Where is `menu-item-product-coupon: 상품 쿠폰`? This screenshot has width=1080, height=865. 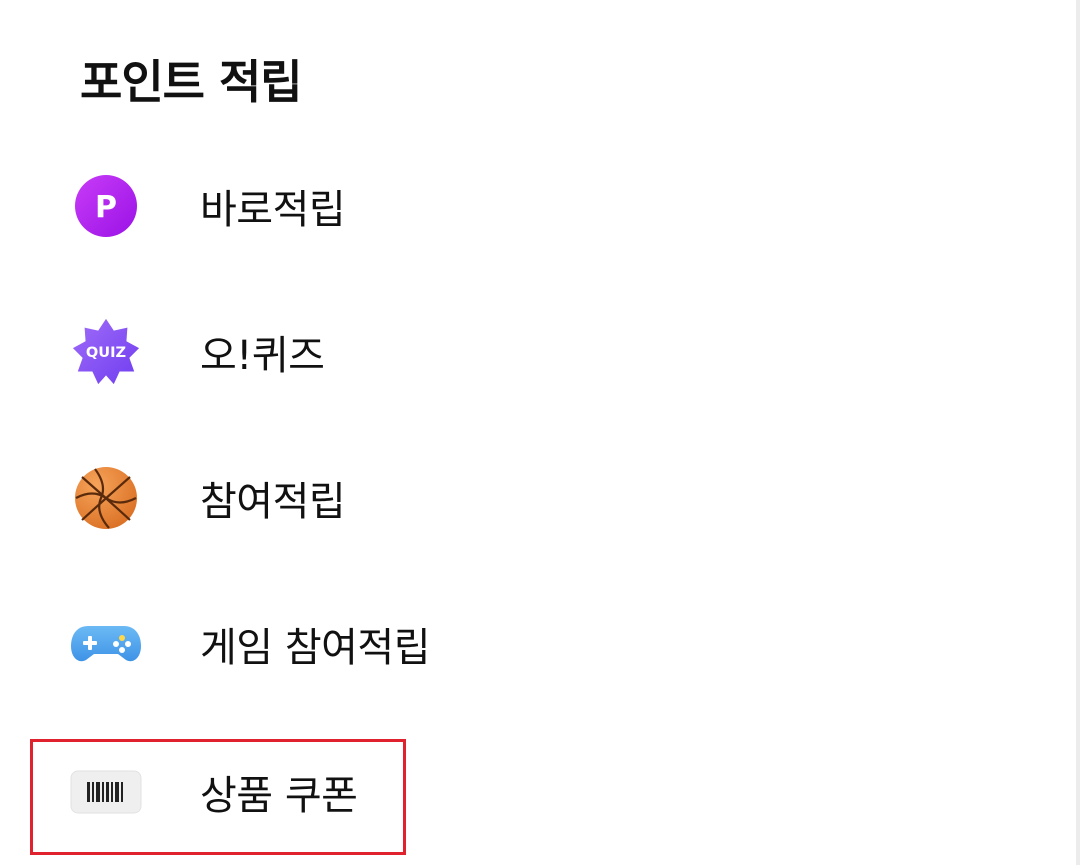 menu-item-product-coupon: 상품 쿠폰 is located at coordinates (270, 792).